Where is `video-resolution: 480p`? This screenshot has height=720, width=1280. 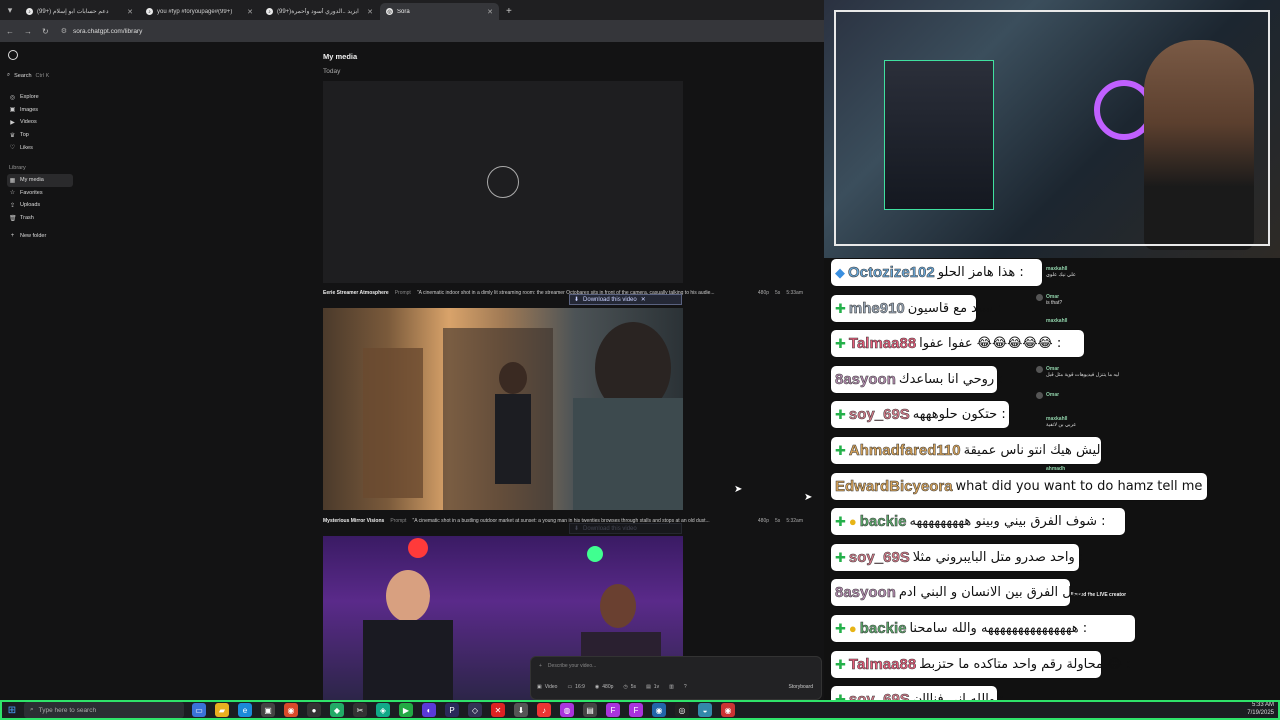
video-resolution: 480p is located at coordinates (763, 293).